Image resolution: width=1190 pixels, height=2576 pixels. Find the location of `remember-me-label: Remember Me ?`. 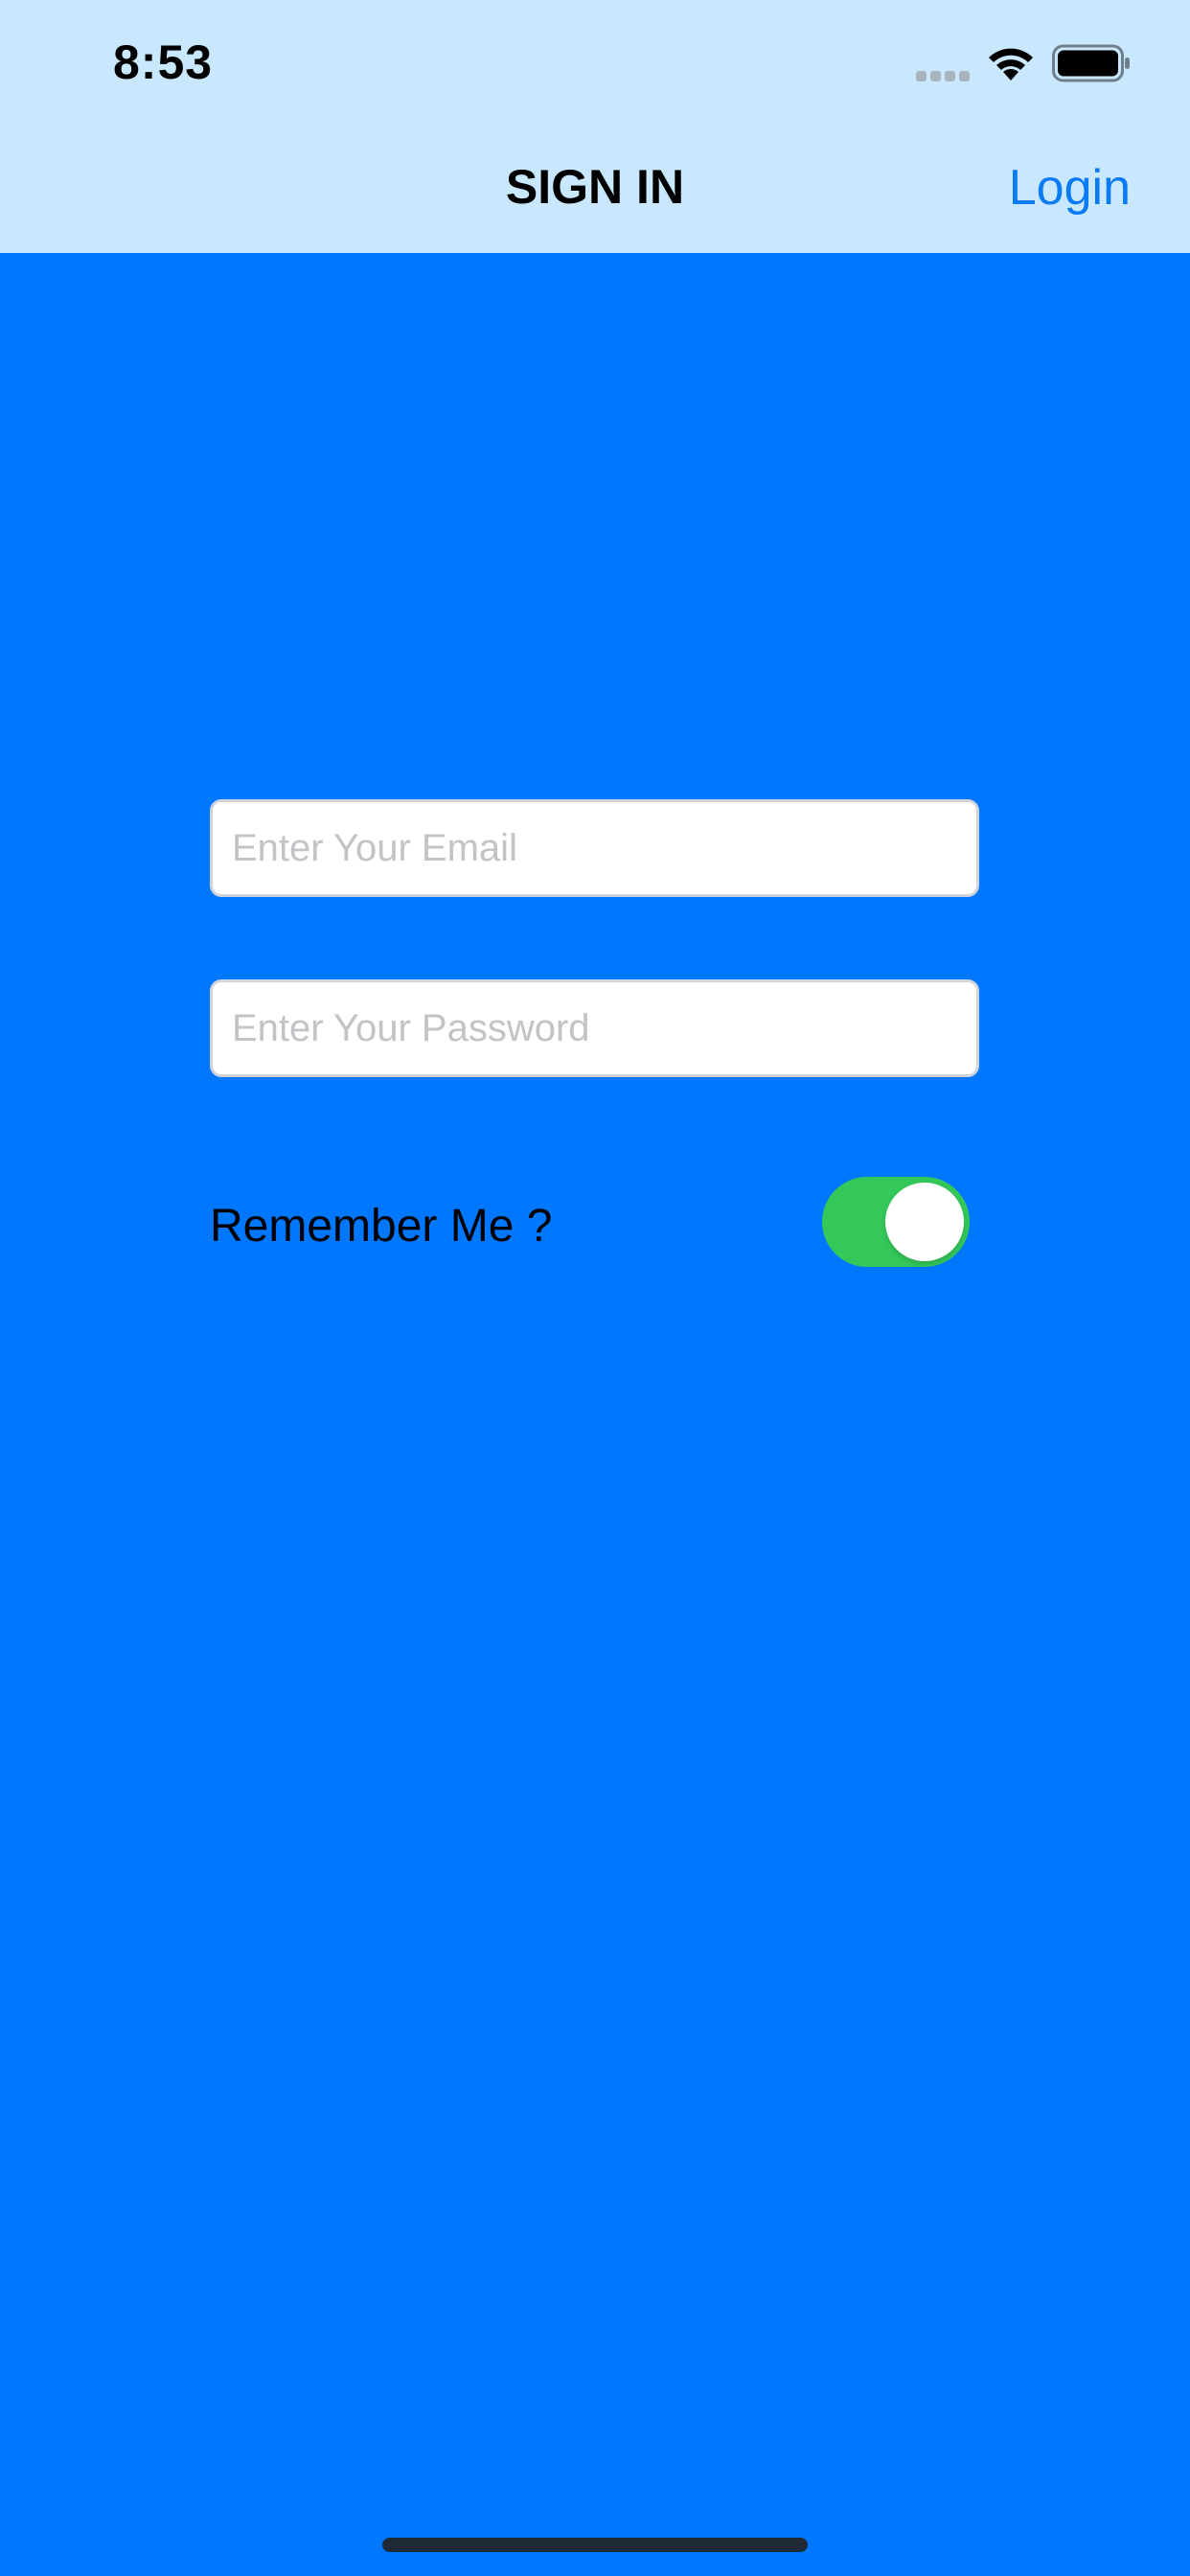

remember-me-label: Remember Me ? is located at coordinates (382, 1226).